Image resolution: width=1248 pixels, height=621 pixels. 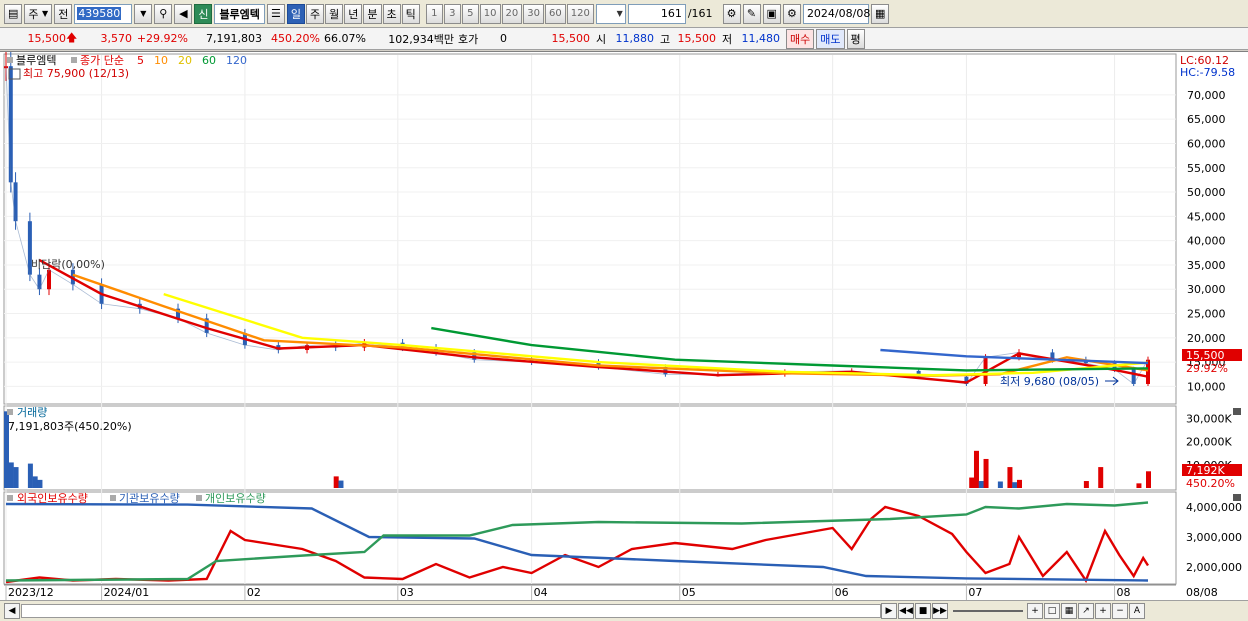 What do you see at coordinates (1206, 265) in the screenshot?
I see `price-tick-label: 35,000` at bounding box center [1206, 265].